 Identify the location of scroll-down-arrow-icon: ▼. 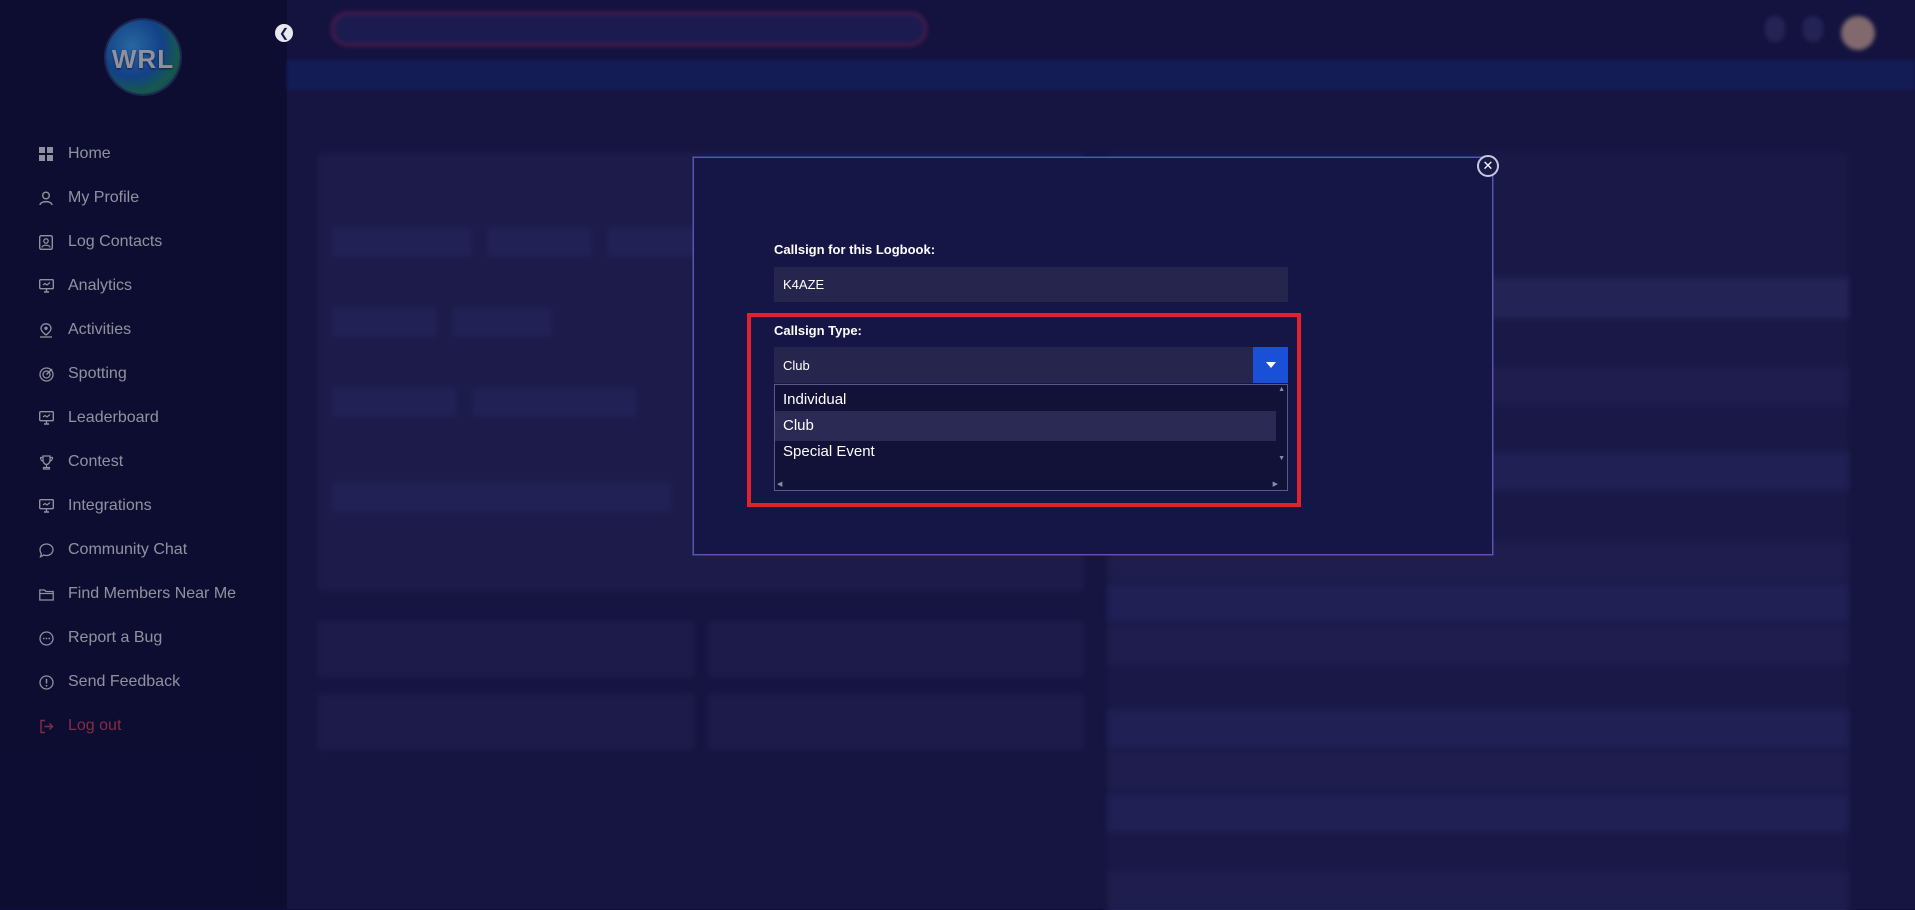
(1281, 458).